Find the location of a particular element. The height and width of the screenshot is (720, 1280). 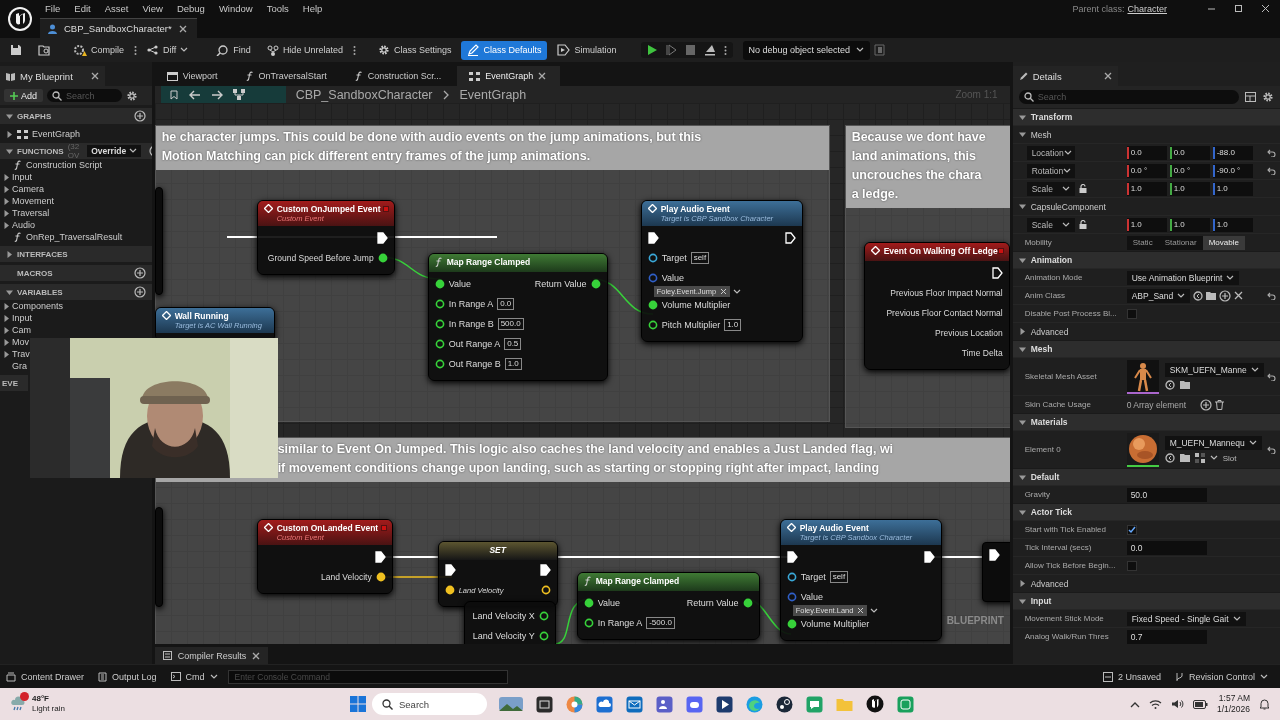

table-icon is located at coordinates (1250, 97).